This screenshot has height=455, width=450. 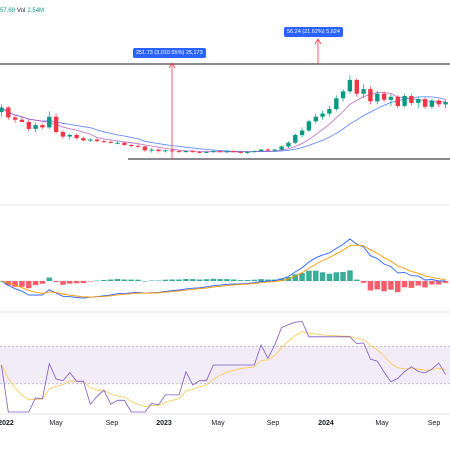 I want to click on x-label-sep-2022: Sep, so click(x=112, y=423).